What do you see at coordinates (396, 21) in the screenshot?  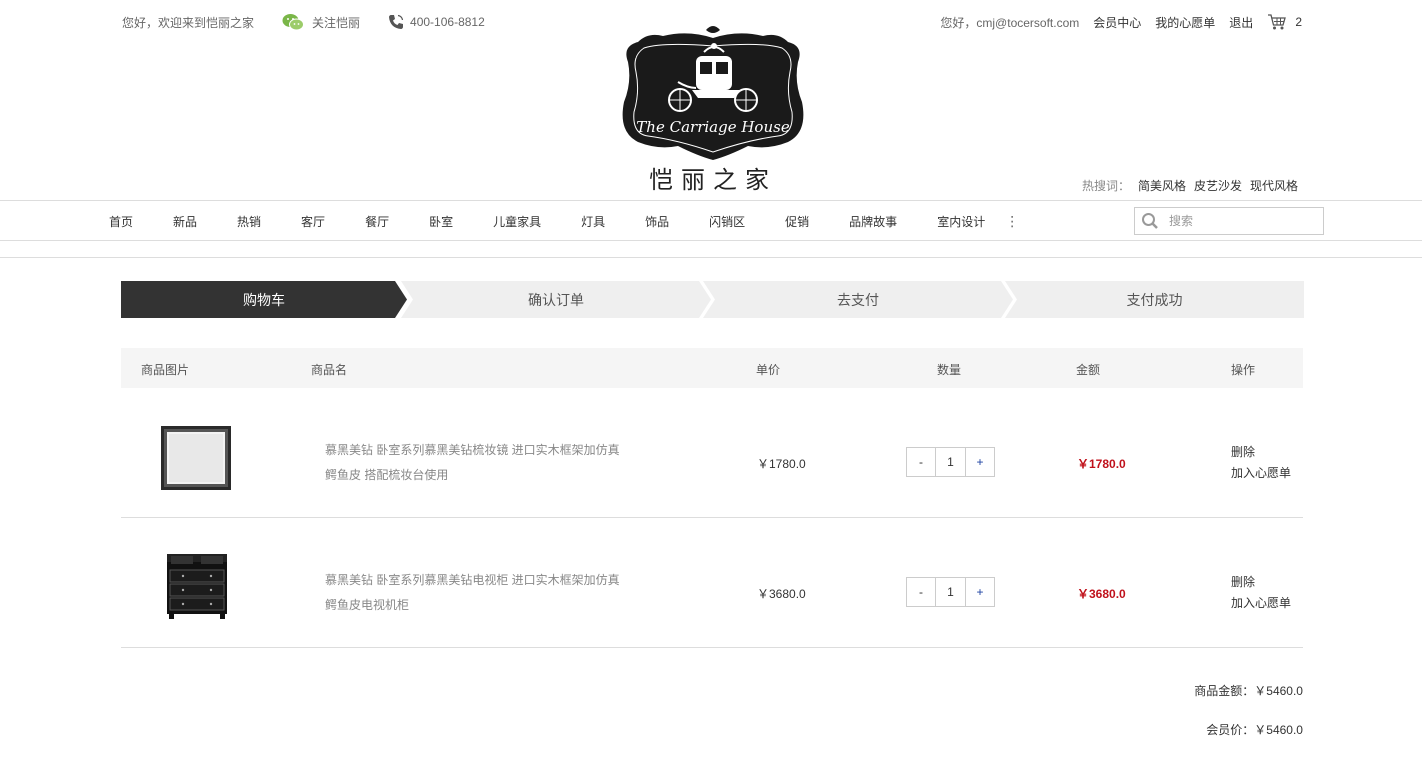 I see `phone-icon` at bounding box center [396, 21].